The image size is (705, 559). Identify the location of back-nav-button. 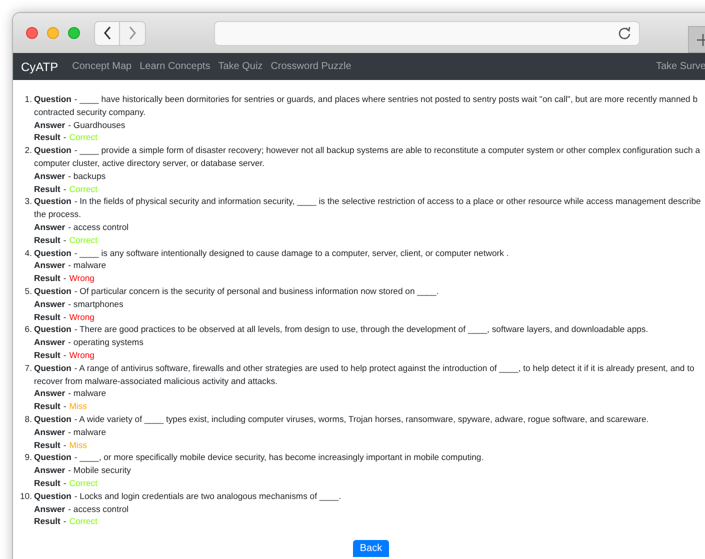
(107, 33).